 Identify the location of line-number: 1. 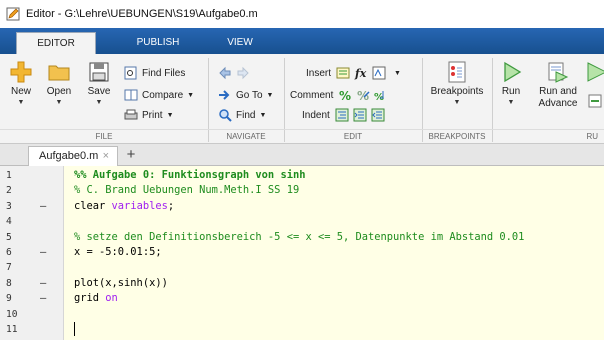
(9, 175).